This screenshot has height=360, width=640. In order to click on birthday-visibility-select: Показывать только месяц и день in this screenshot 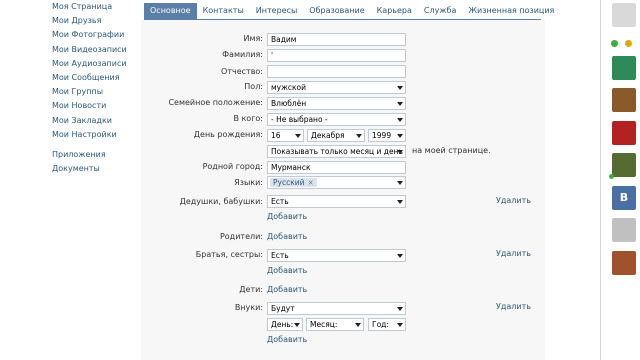, I will do `click(336, 151)`.